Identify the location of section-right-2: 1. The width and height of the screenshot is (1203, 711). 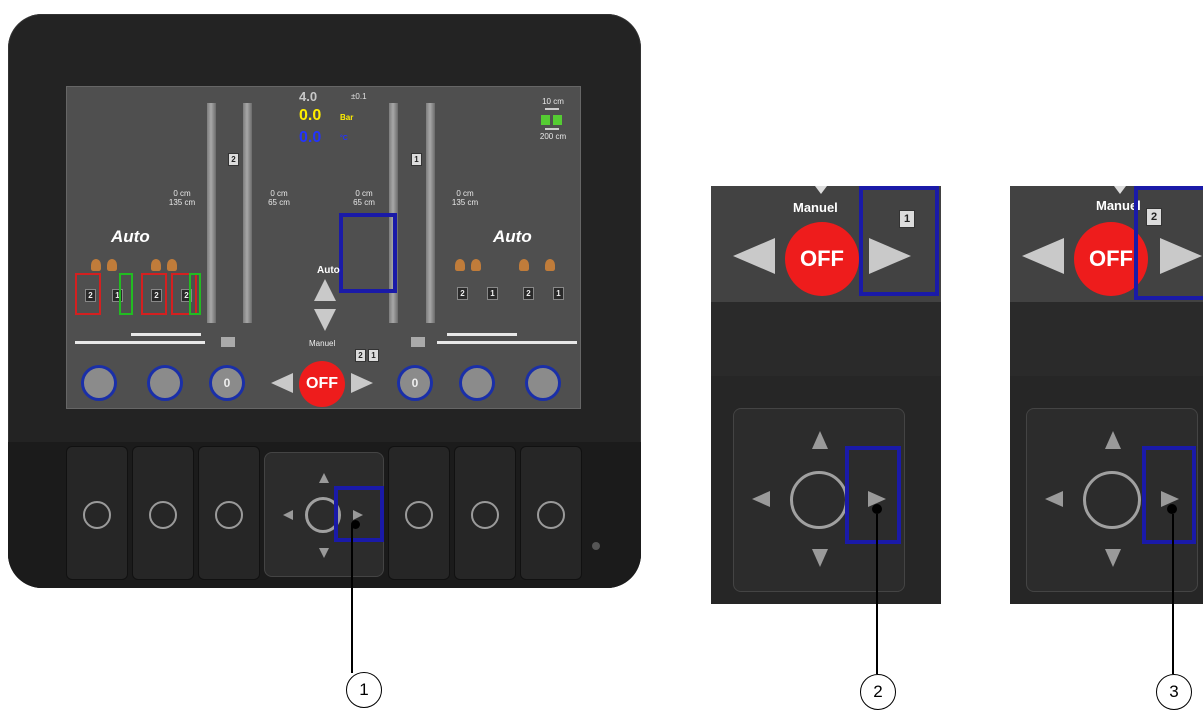
(492, 294).